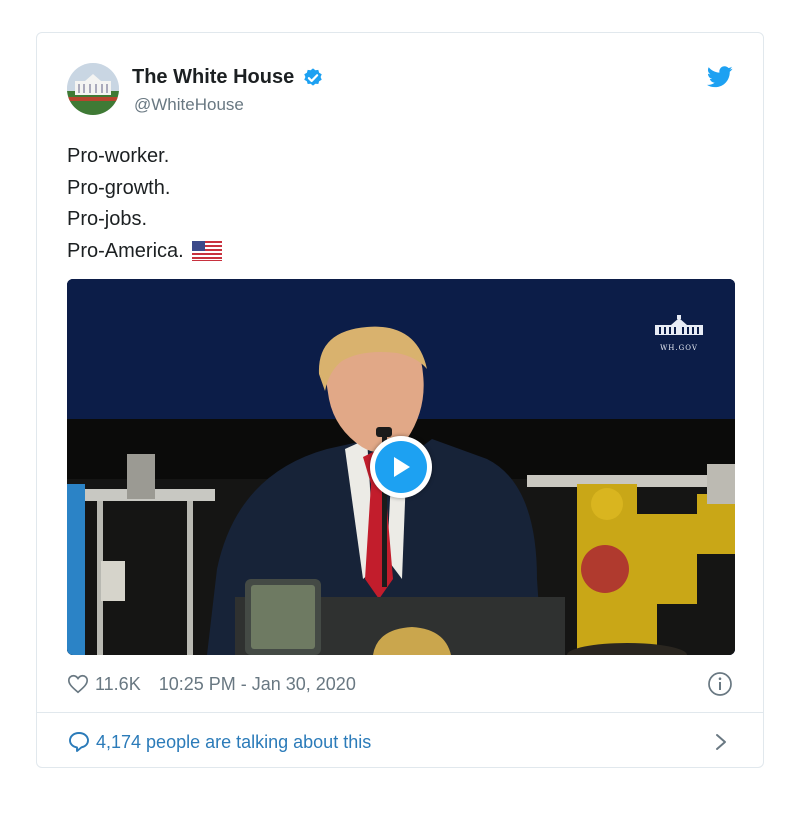 This screenshot has height=817, width=799. What do you see at coordinates (400, 712) in the screenshot?
I see `divider` at bounding box center [400, 712].